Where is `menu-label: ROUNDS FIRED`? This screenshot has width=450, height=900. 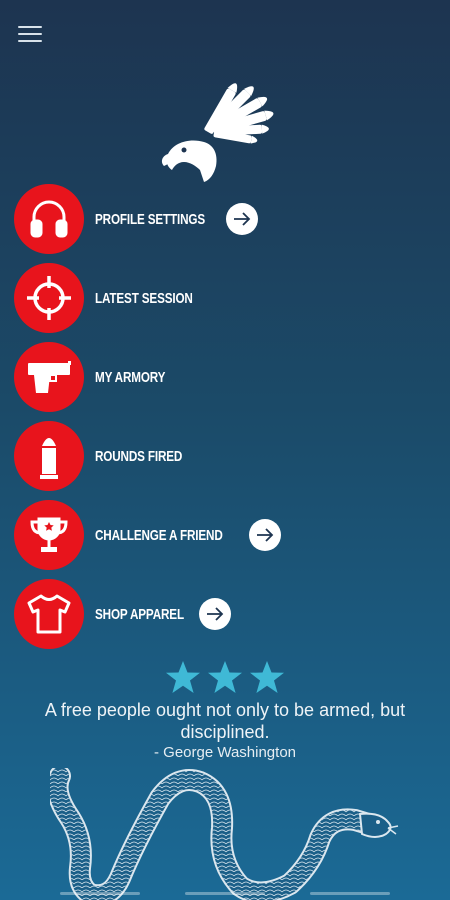 menu-label: ROUNDS FIRED is located at coordinates (139, 456).